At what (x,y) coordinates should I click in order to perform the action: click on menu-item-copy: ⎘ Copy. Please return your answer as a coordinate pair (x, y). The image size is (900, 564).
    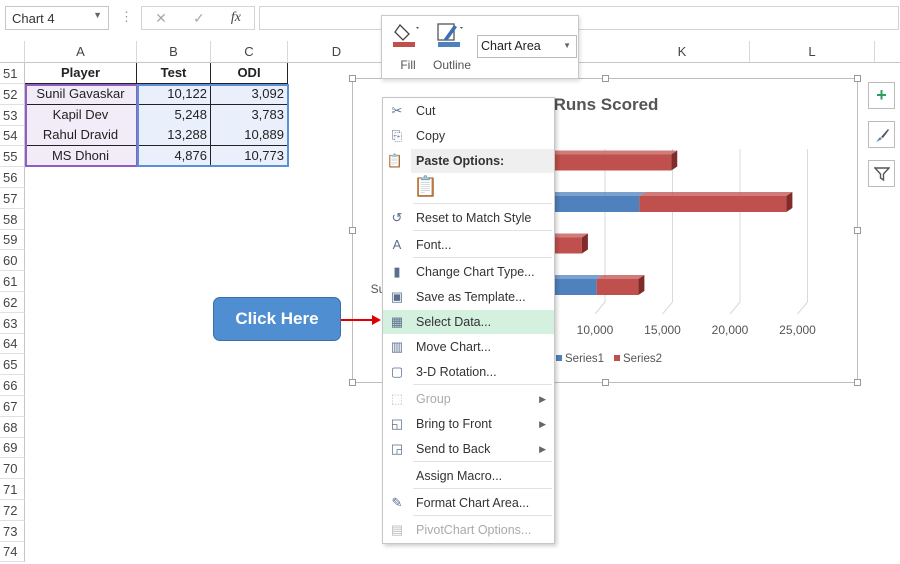
    Looking at the image, I should click on (468, 136).